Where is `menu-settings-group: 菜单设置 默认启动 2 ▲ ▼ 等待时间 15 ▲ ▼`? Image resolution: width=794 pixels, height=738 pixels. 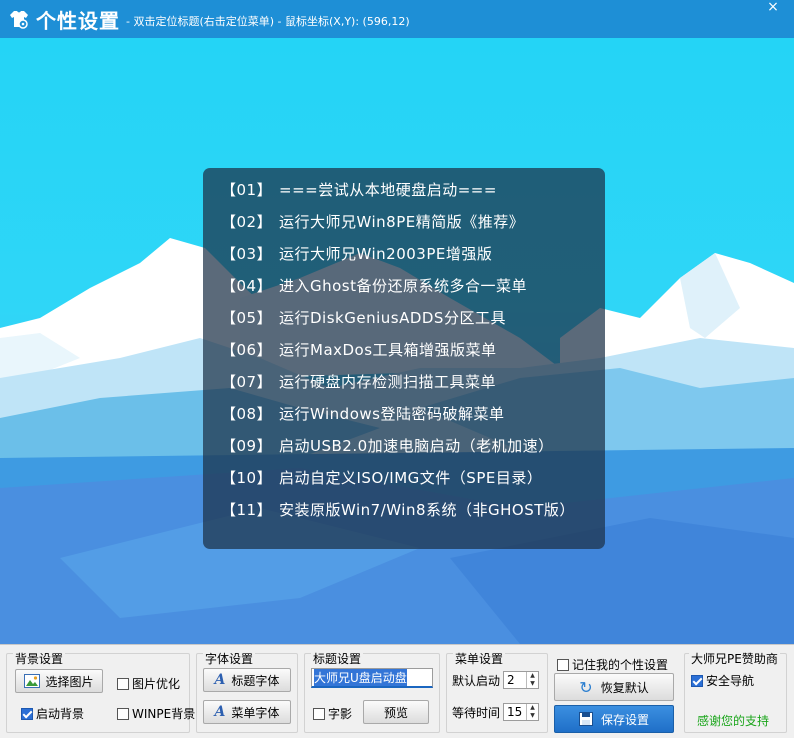
menu-settings-group: 菜单设置 默认启动 2 ▲ ▼ 等待时间 15 ▲ ▼ is located at coordinates (497, 691).